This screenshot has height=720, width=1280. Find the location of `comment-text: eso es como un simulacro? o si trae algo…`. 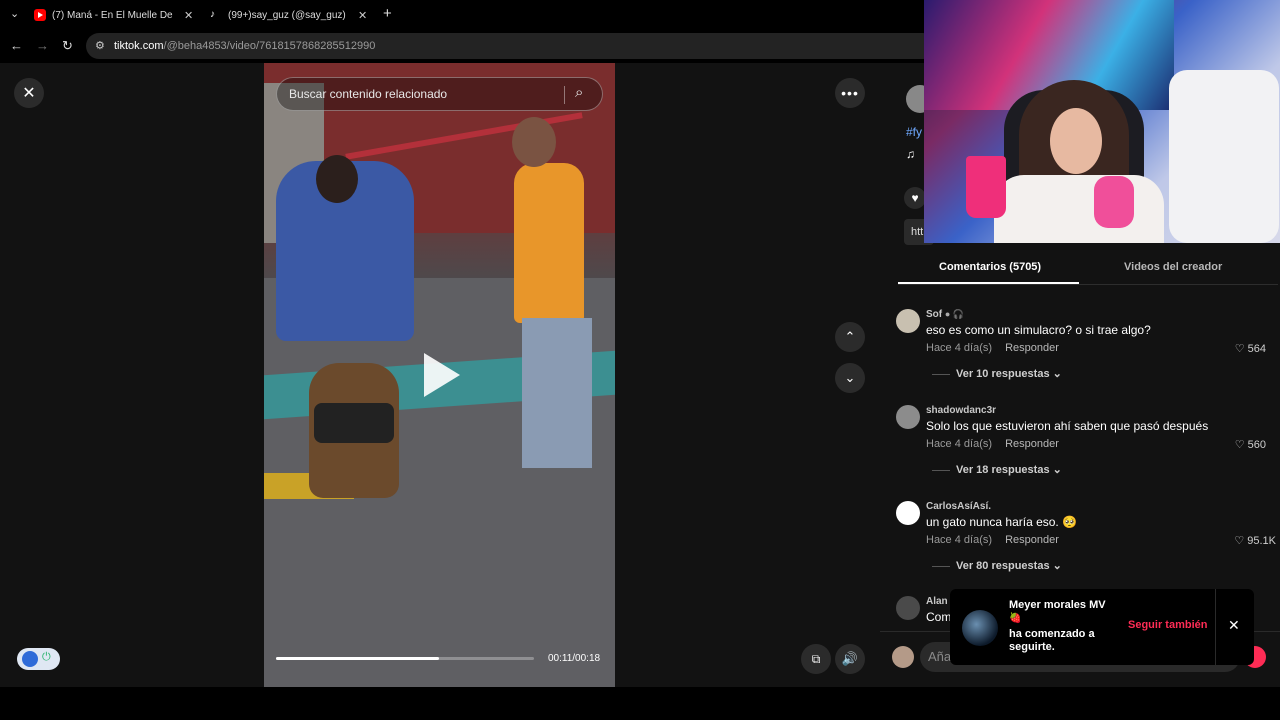

comment-text: eso es como un simulacro? o si trae algo… is located at coordinates (1038, 330).